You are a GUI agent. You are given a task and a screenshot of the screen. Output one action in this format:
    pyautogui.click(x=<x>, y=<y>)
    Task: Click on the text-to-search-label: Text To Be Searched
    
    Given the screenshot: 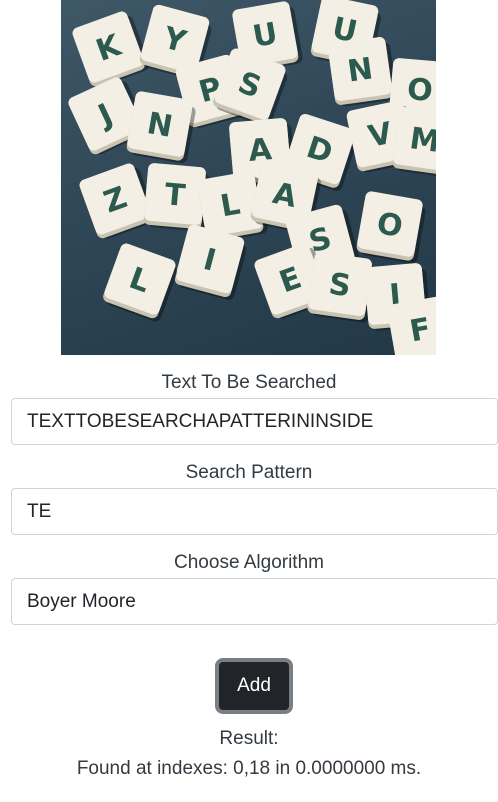 What is the action you would take?
    pyautogui.click(x=249, y=382)
    